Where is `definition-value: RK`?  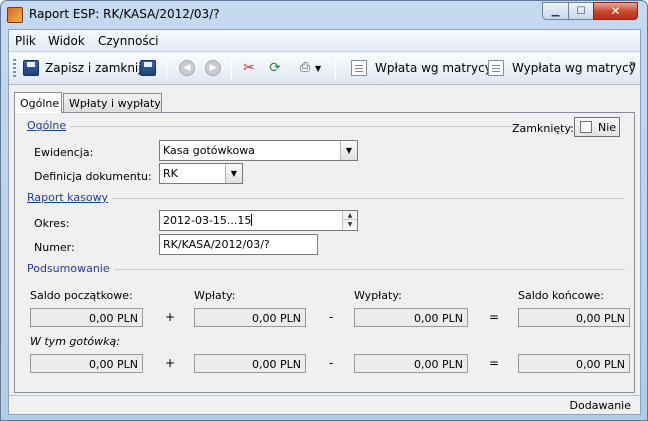
definition-value: RK is located at coordinates (170, 173).